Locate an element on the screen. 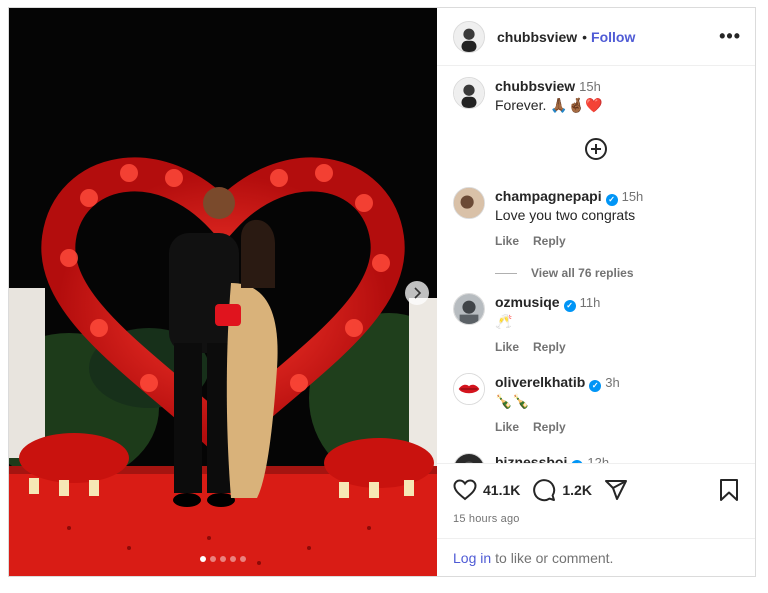  comment-row: oliverelkhatib ✓ 3h 🍾🍾 Like Reply is located at coordinates (596, 404).